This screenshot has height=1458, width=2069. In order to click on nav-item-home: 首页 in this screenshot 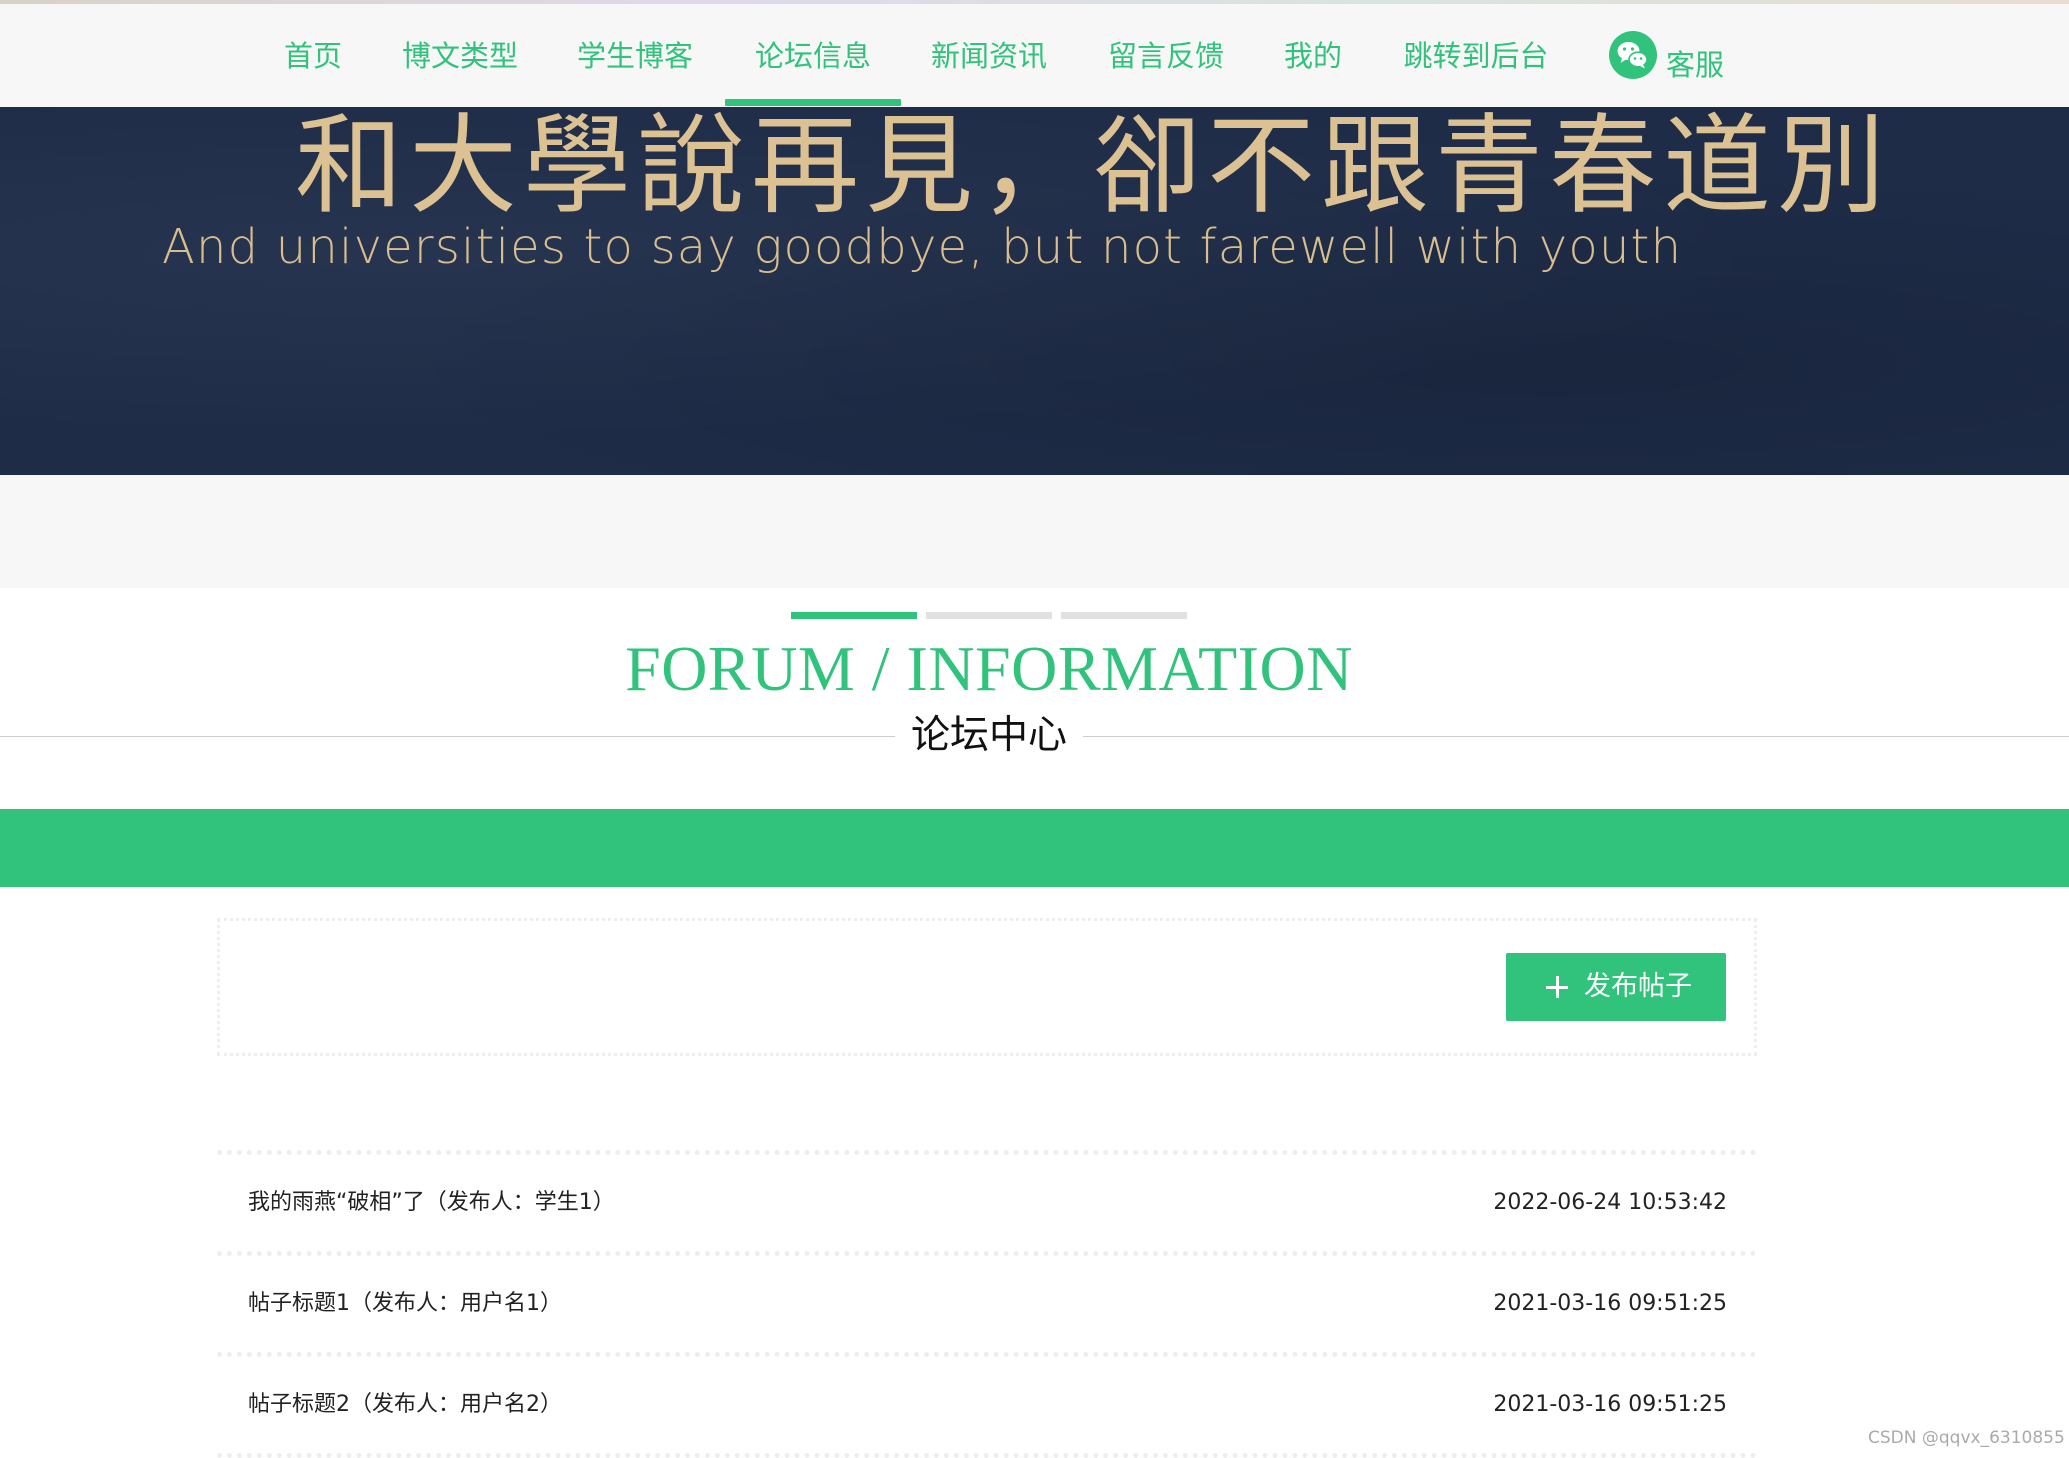, I will do `click(313, 55)`.